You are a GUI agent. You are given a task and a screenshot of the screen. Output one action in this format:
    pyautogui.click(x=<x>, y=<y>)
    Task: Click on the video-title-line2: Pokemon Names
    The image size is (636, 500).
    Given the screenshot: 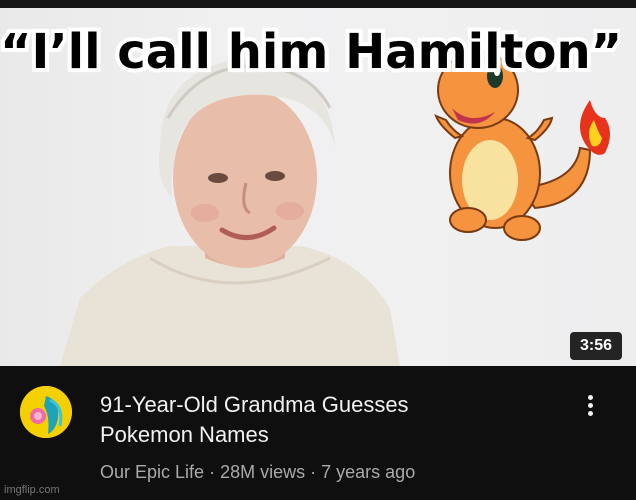 What is the action you would take?
    pyautogui.click(x=184, y=434)
    